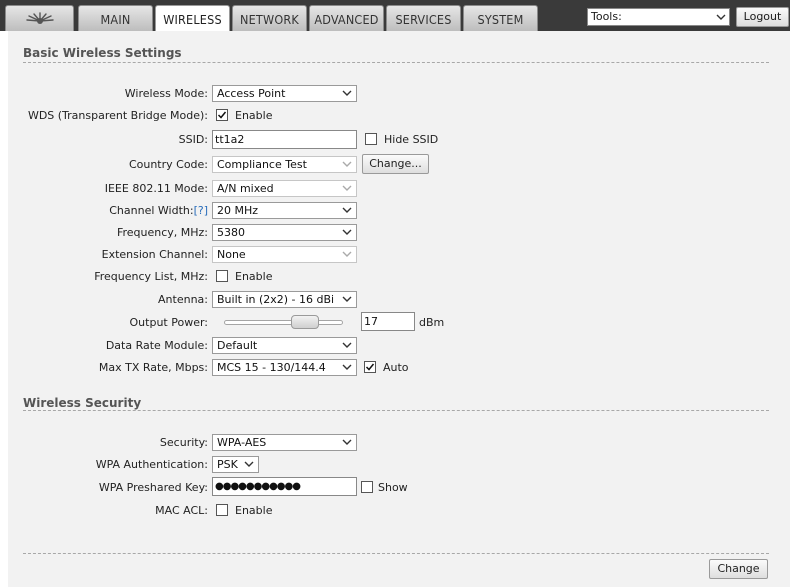  I want to click on max-tx-auto-checkbox, so click(370, 367).